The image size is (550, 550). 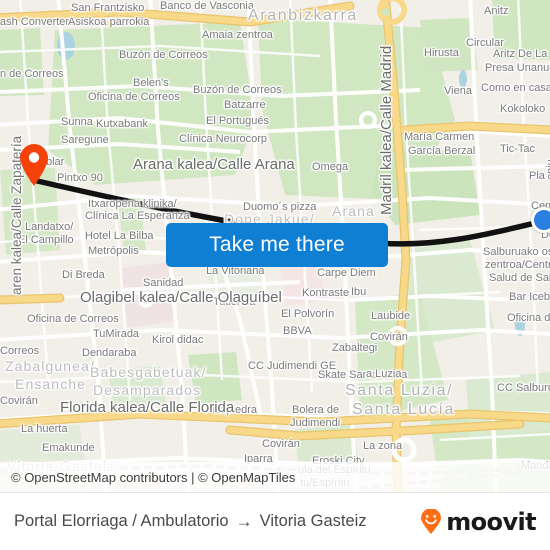 I want to click on map-pin-icon, so click(x=34, y=165).